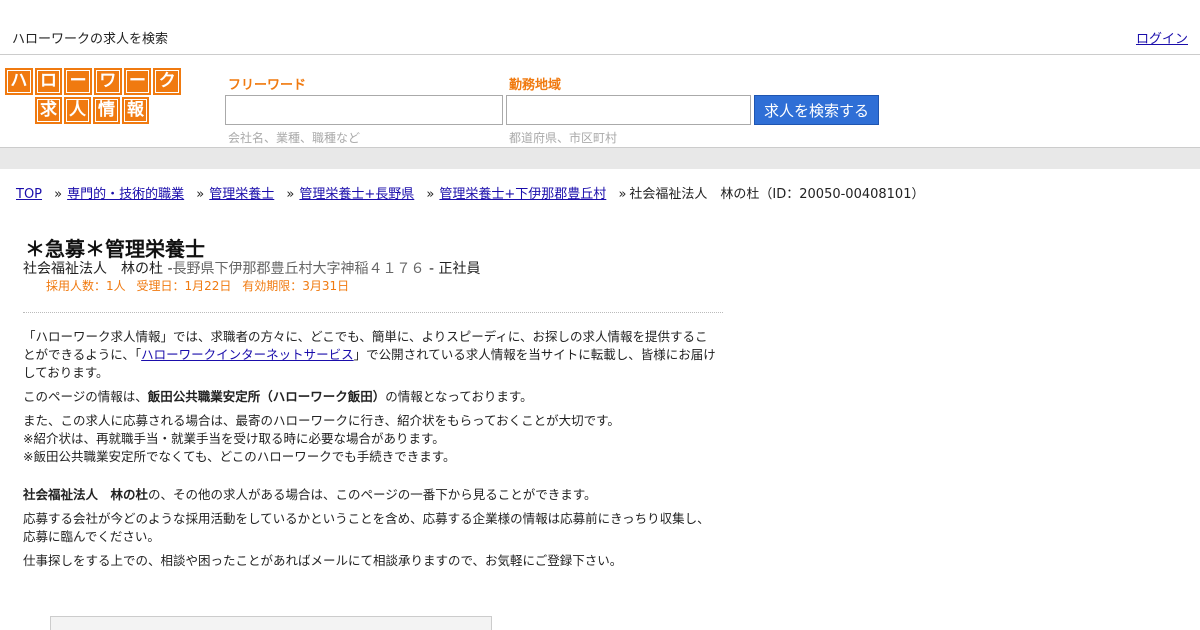 Image resolution: width=1200 pixels, height=630 pixels. I want to click on logo-char: 情, so click(106, 110).